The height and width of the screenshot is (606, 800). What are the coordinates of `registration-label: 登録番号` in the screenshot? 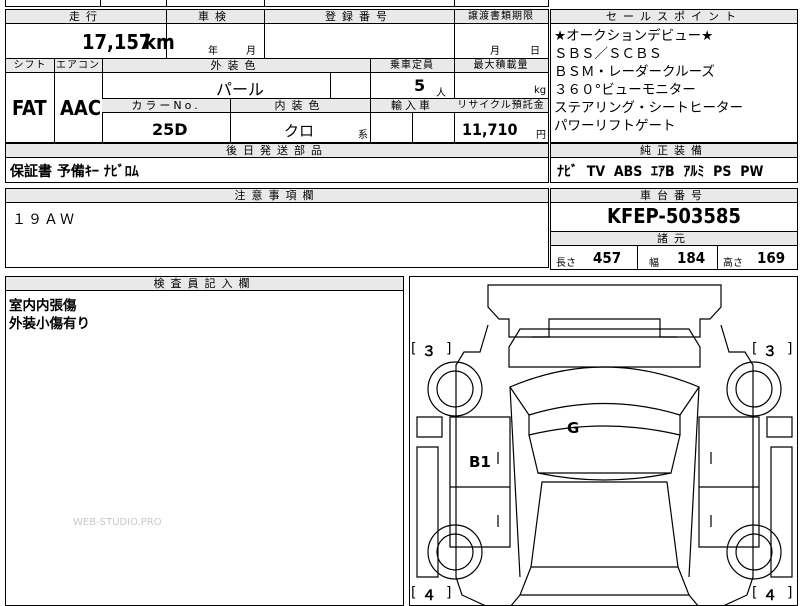 It's located at (359, 16).